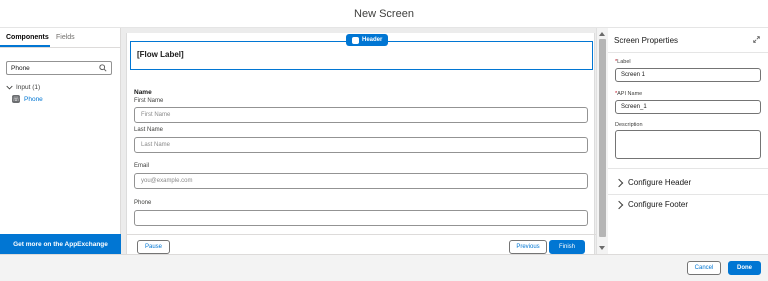  I want to click on api-field-text: API Name, so click(630, 94).